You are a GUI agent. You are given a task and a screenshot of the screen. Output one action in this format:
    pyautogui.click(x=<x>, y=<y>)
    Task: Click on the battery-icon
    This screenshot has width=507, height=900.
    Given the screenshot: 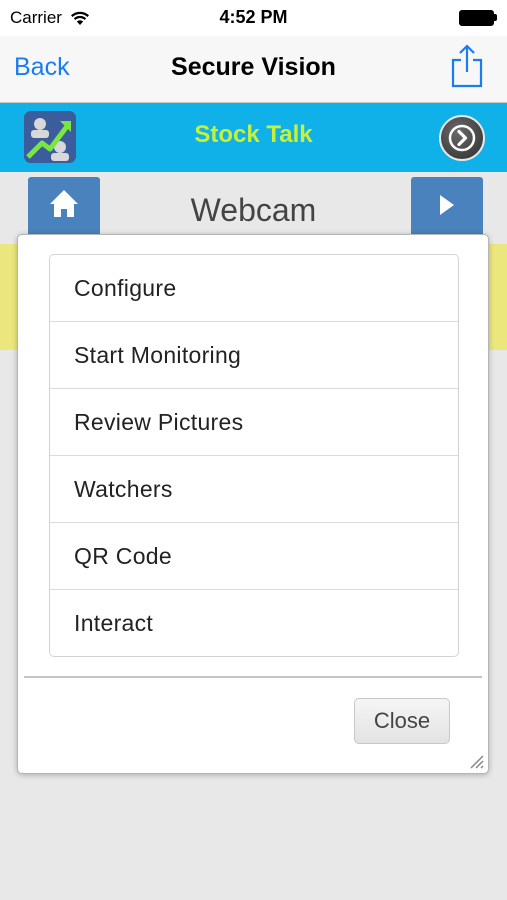 What is the action you would take?
    pyautogui.click(x=478, y=18)
    